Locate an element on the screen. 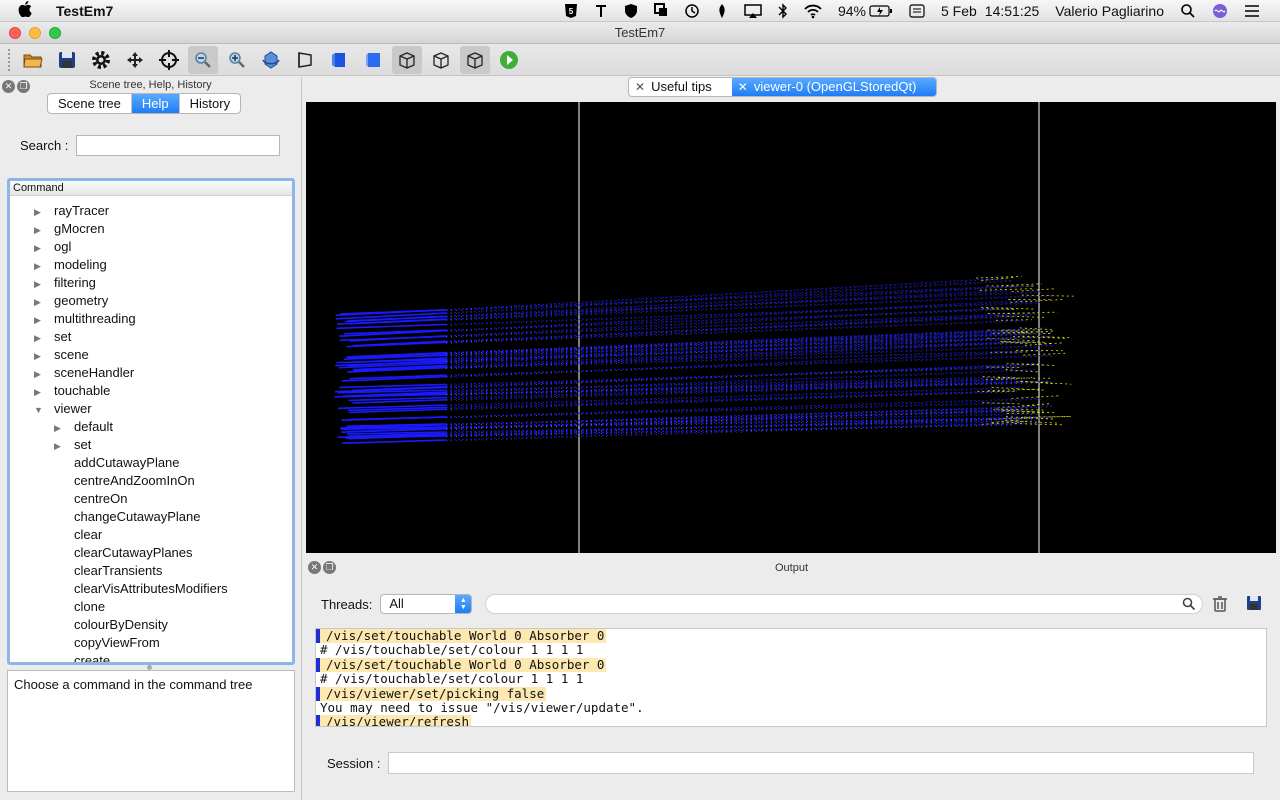  html5-status-icon: 5 is located at coordinates (571, 11).